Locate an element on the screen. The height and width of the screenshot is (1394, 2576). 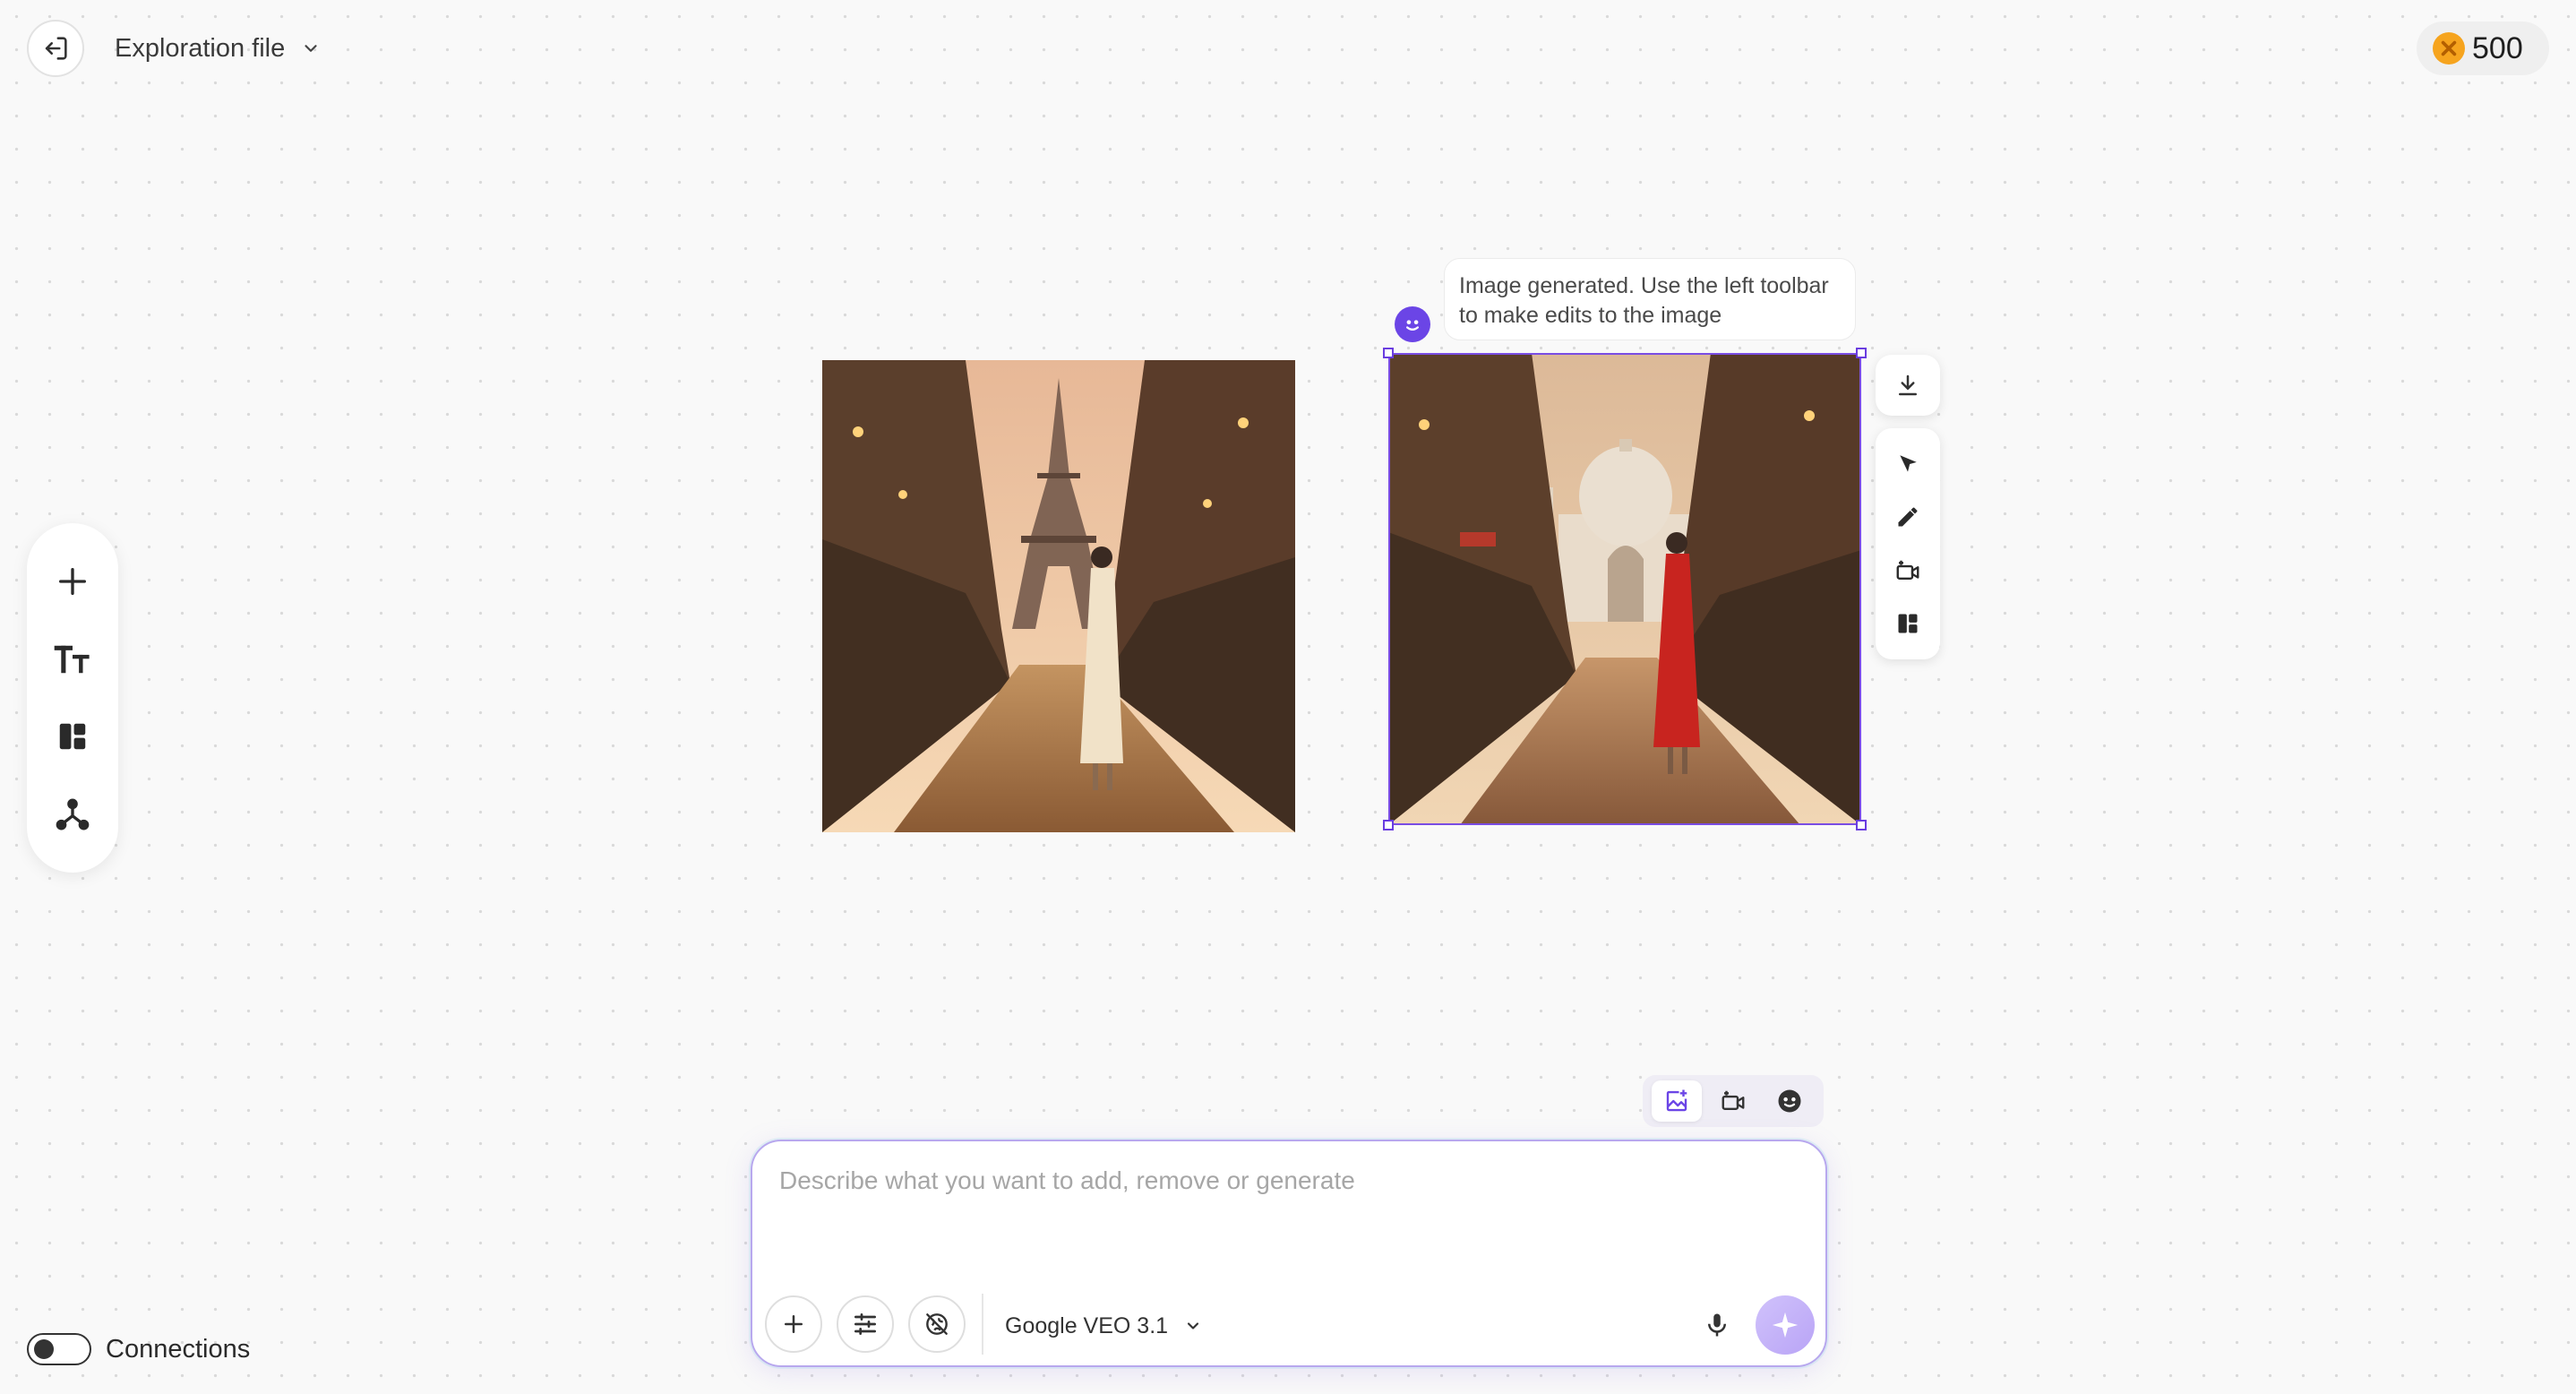
canvas-image-eiffel is located at coordinates (1058, 596).